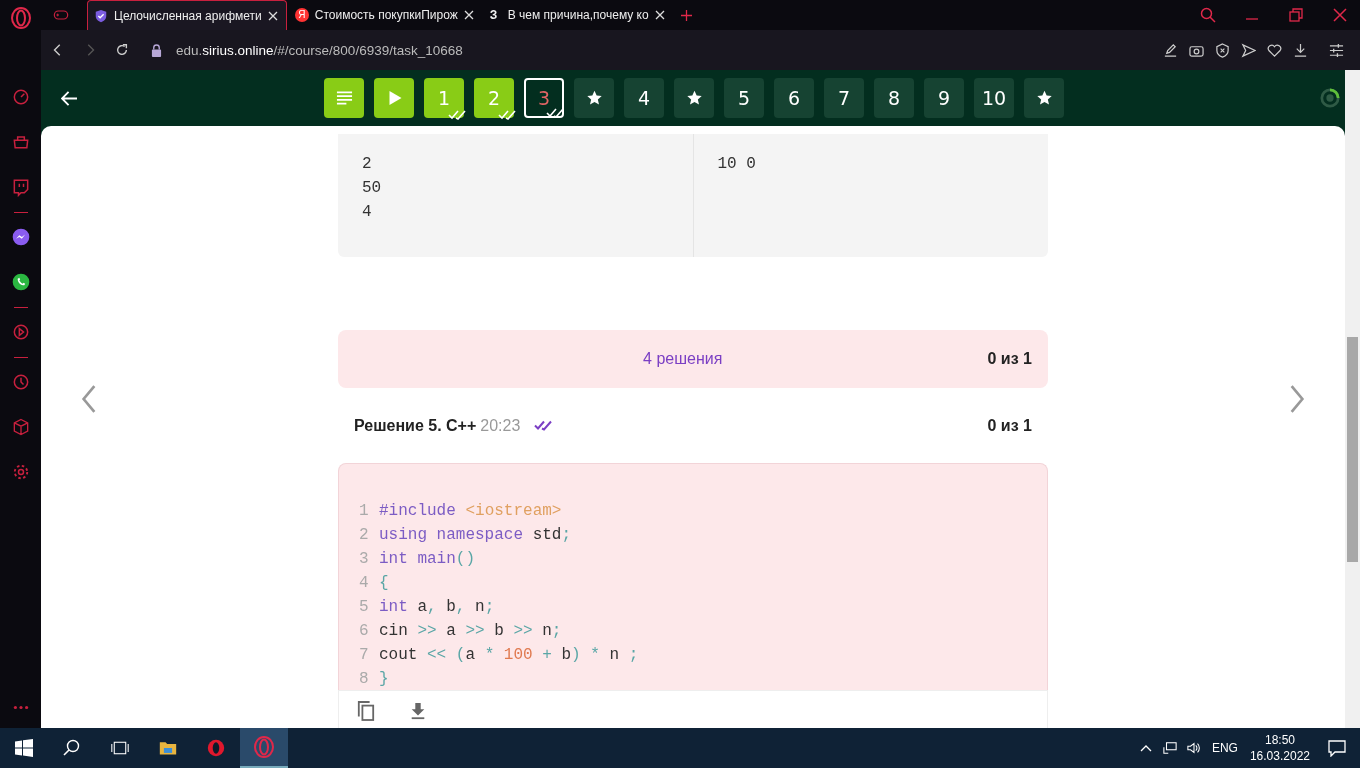  I want to click on volume-icon, so click(1193, 748).